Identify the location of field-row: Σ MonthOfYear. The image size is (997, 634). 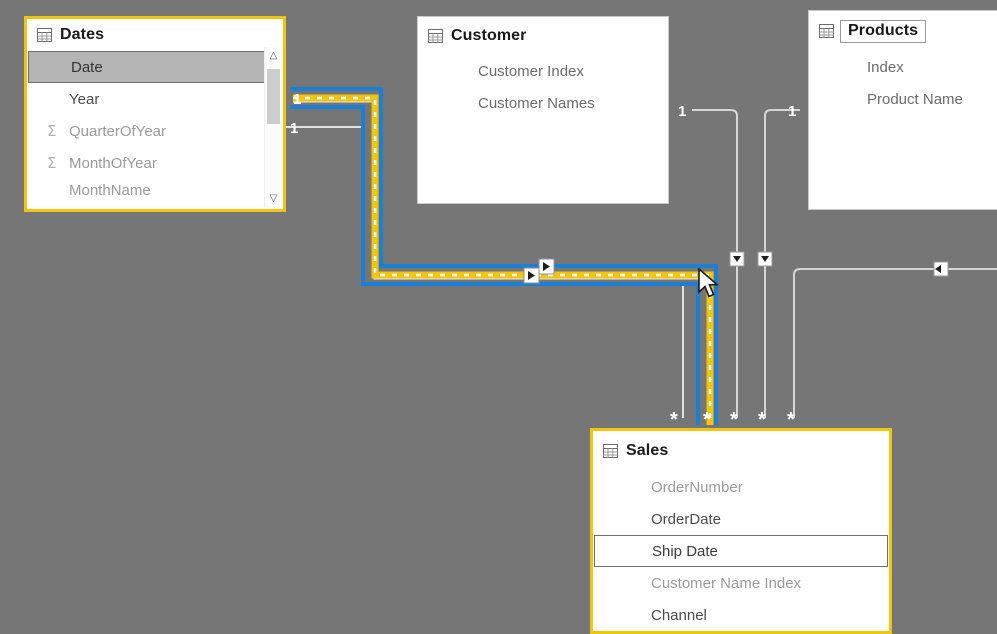
(155, 163).